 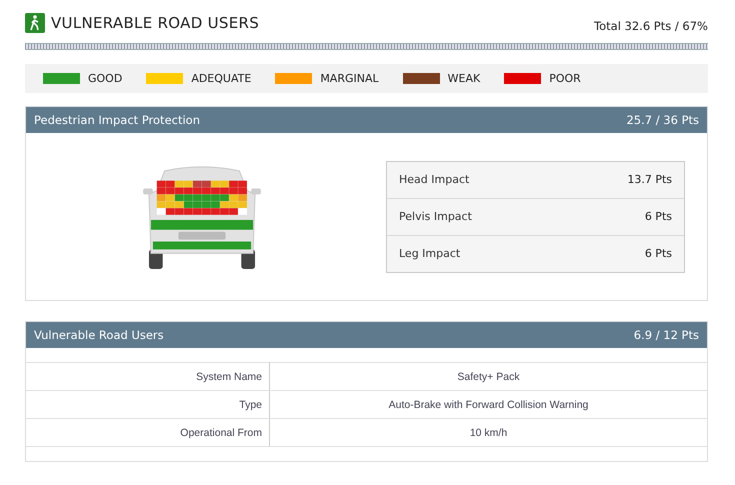 What do you see at coordinates (435, 216) in the screenshot?
I see `impact-label: Pelvis Impact` at bounding box center [435, 216].